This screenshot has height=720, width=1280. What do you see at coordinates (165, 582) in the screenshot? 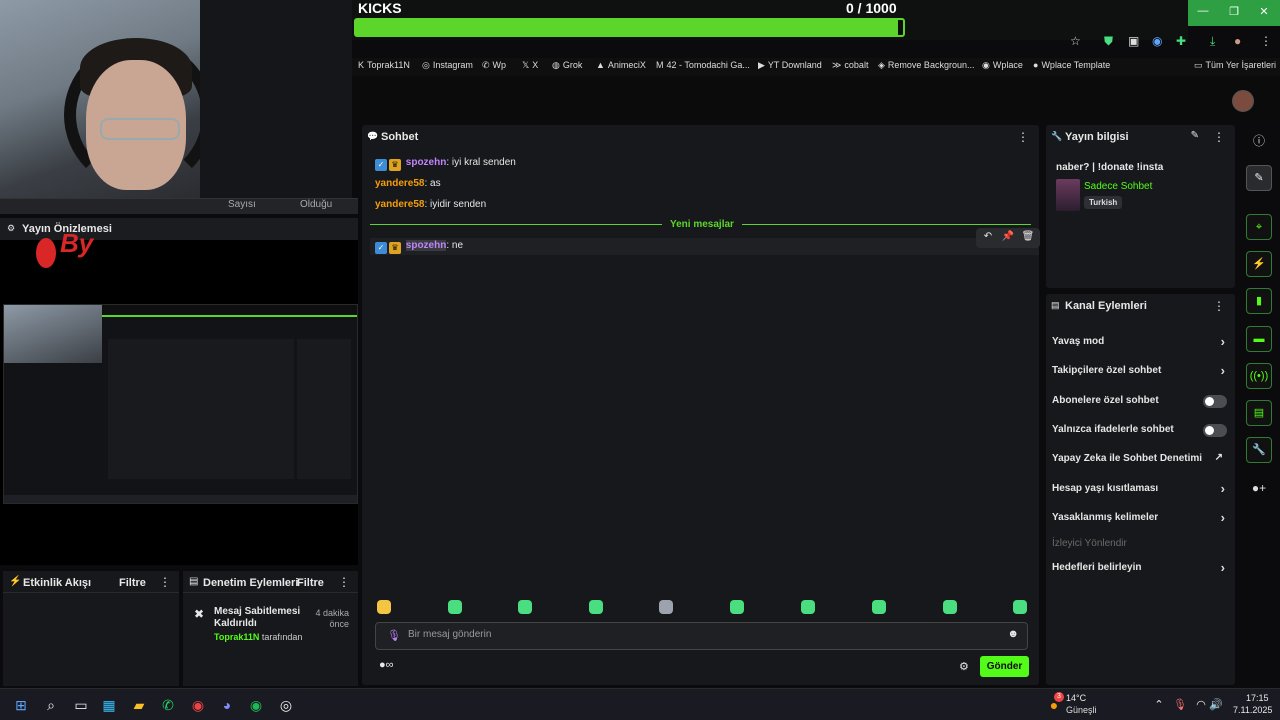
I see `activity-menu-icon: ⋮` at bounding box center [165, 582].